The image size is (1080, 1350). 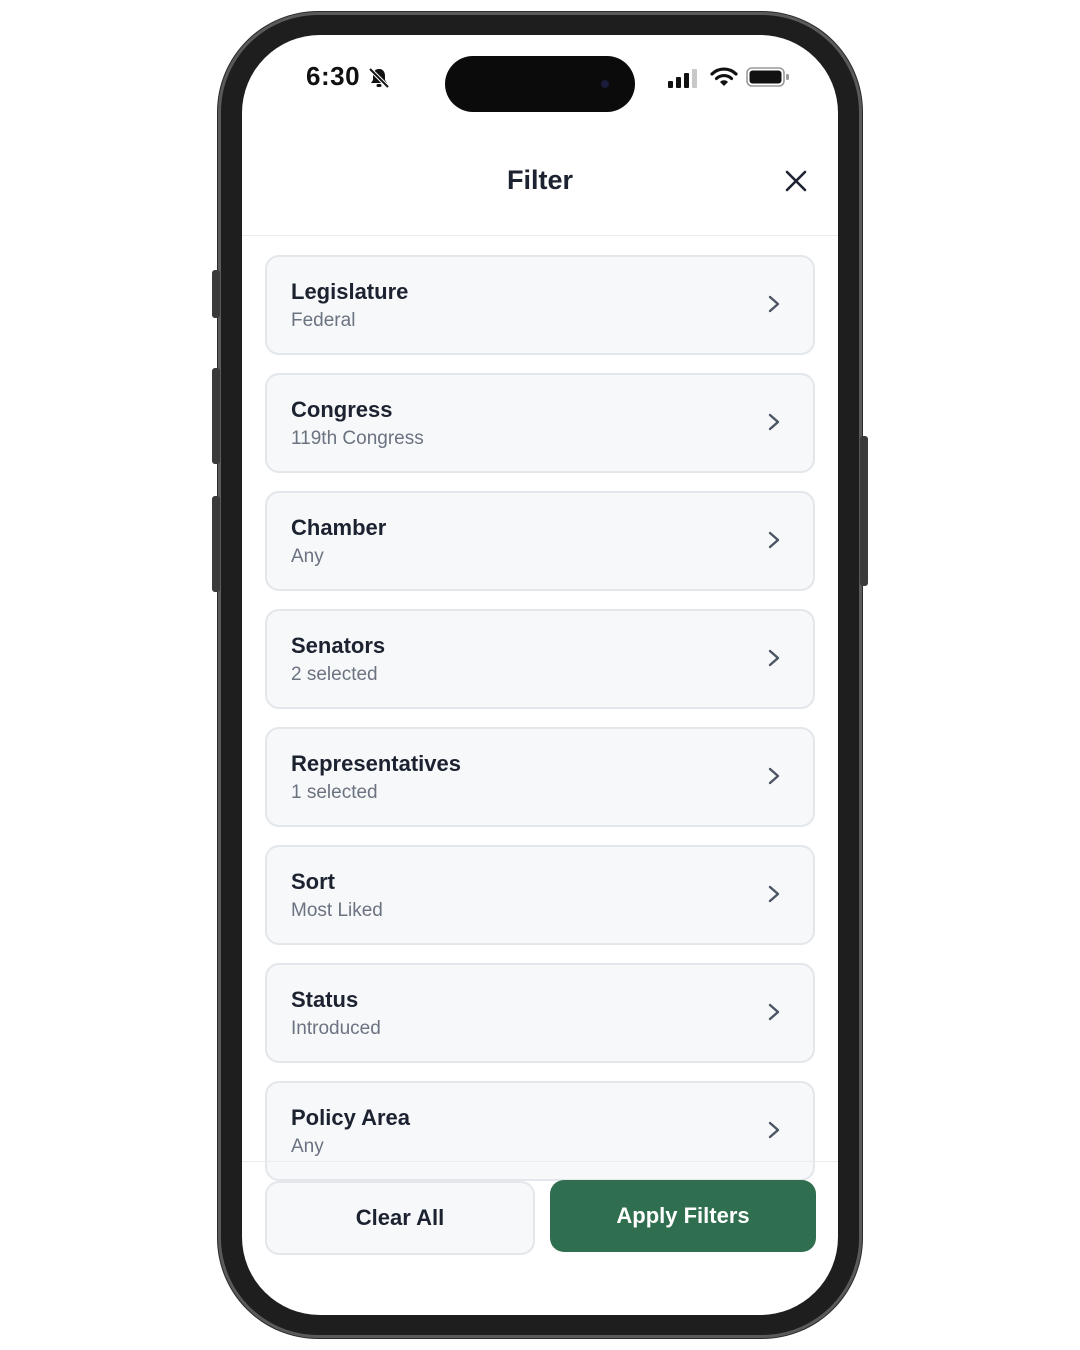 I want to click on close-icon, so click(x=796, y=181).